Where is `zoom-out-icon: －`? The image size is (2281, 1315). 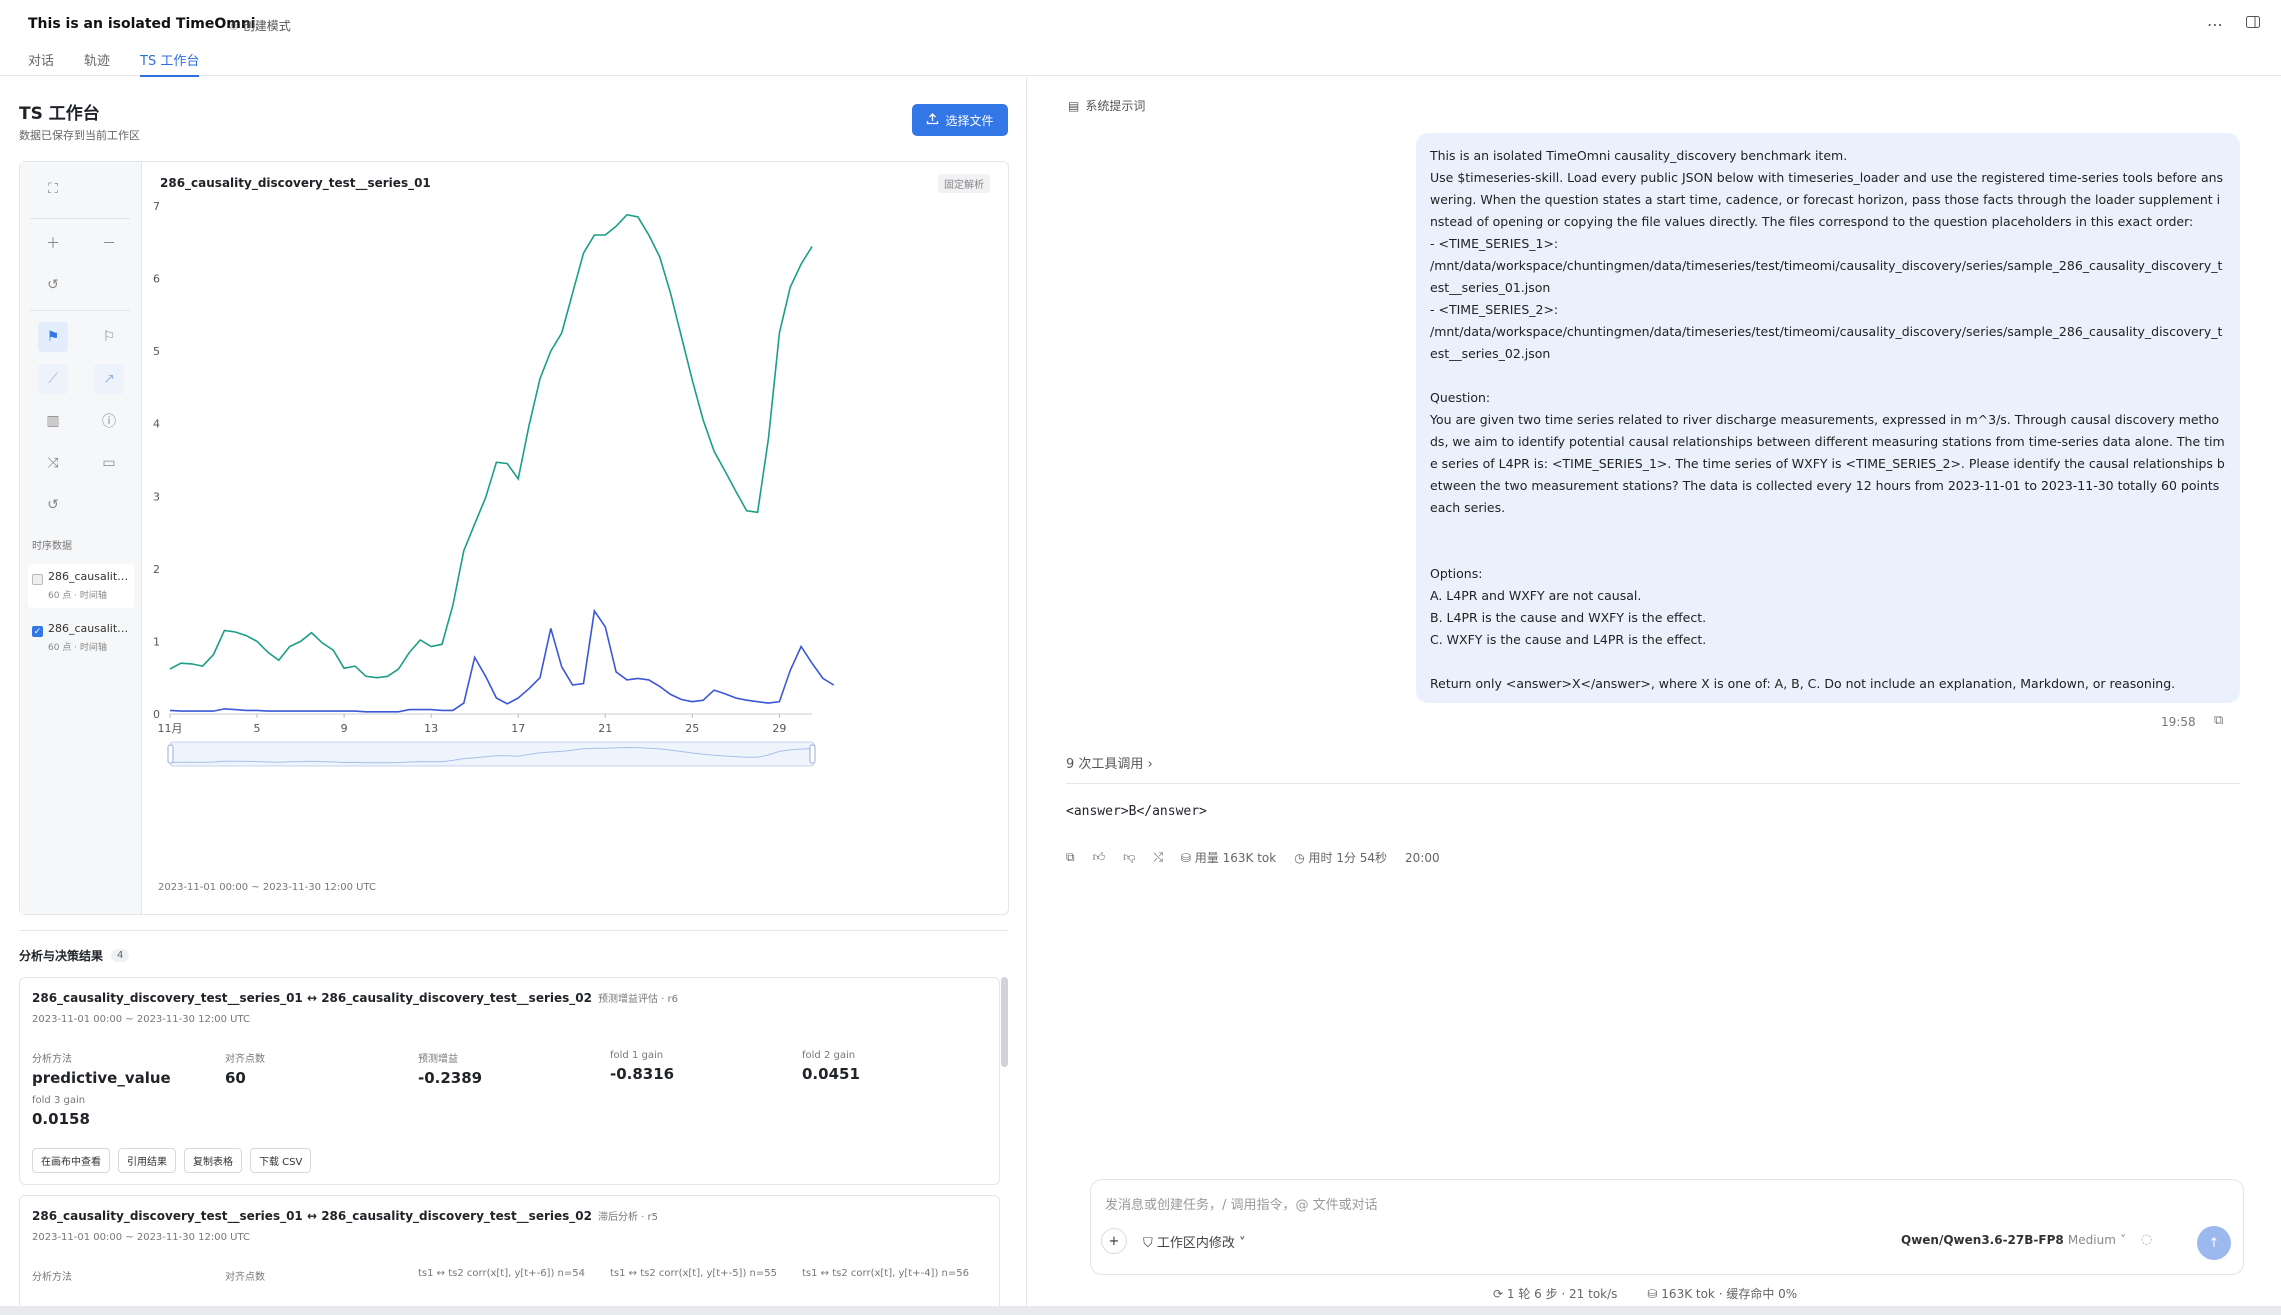
zoom-out-icon: － is located at coordinates (109, 243).